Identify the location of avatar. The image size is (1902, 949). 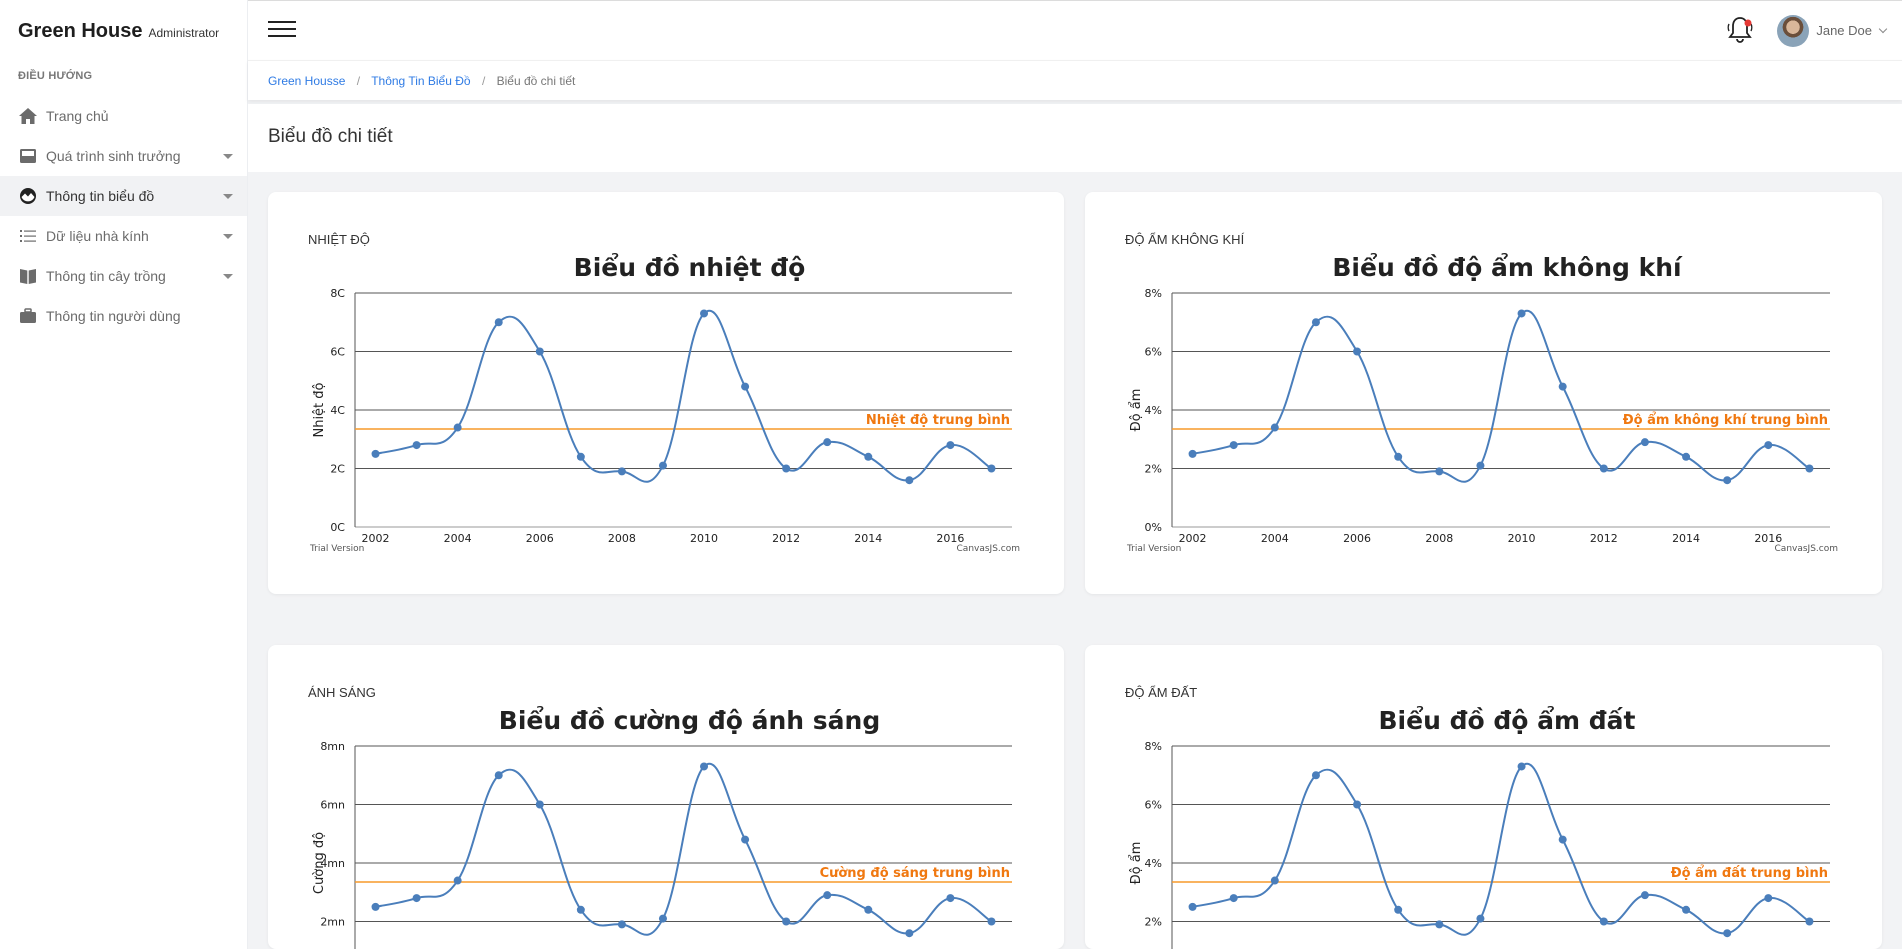
(1793, 31).